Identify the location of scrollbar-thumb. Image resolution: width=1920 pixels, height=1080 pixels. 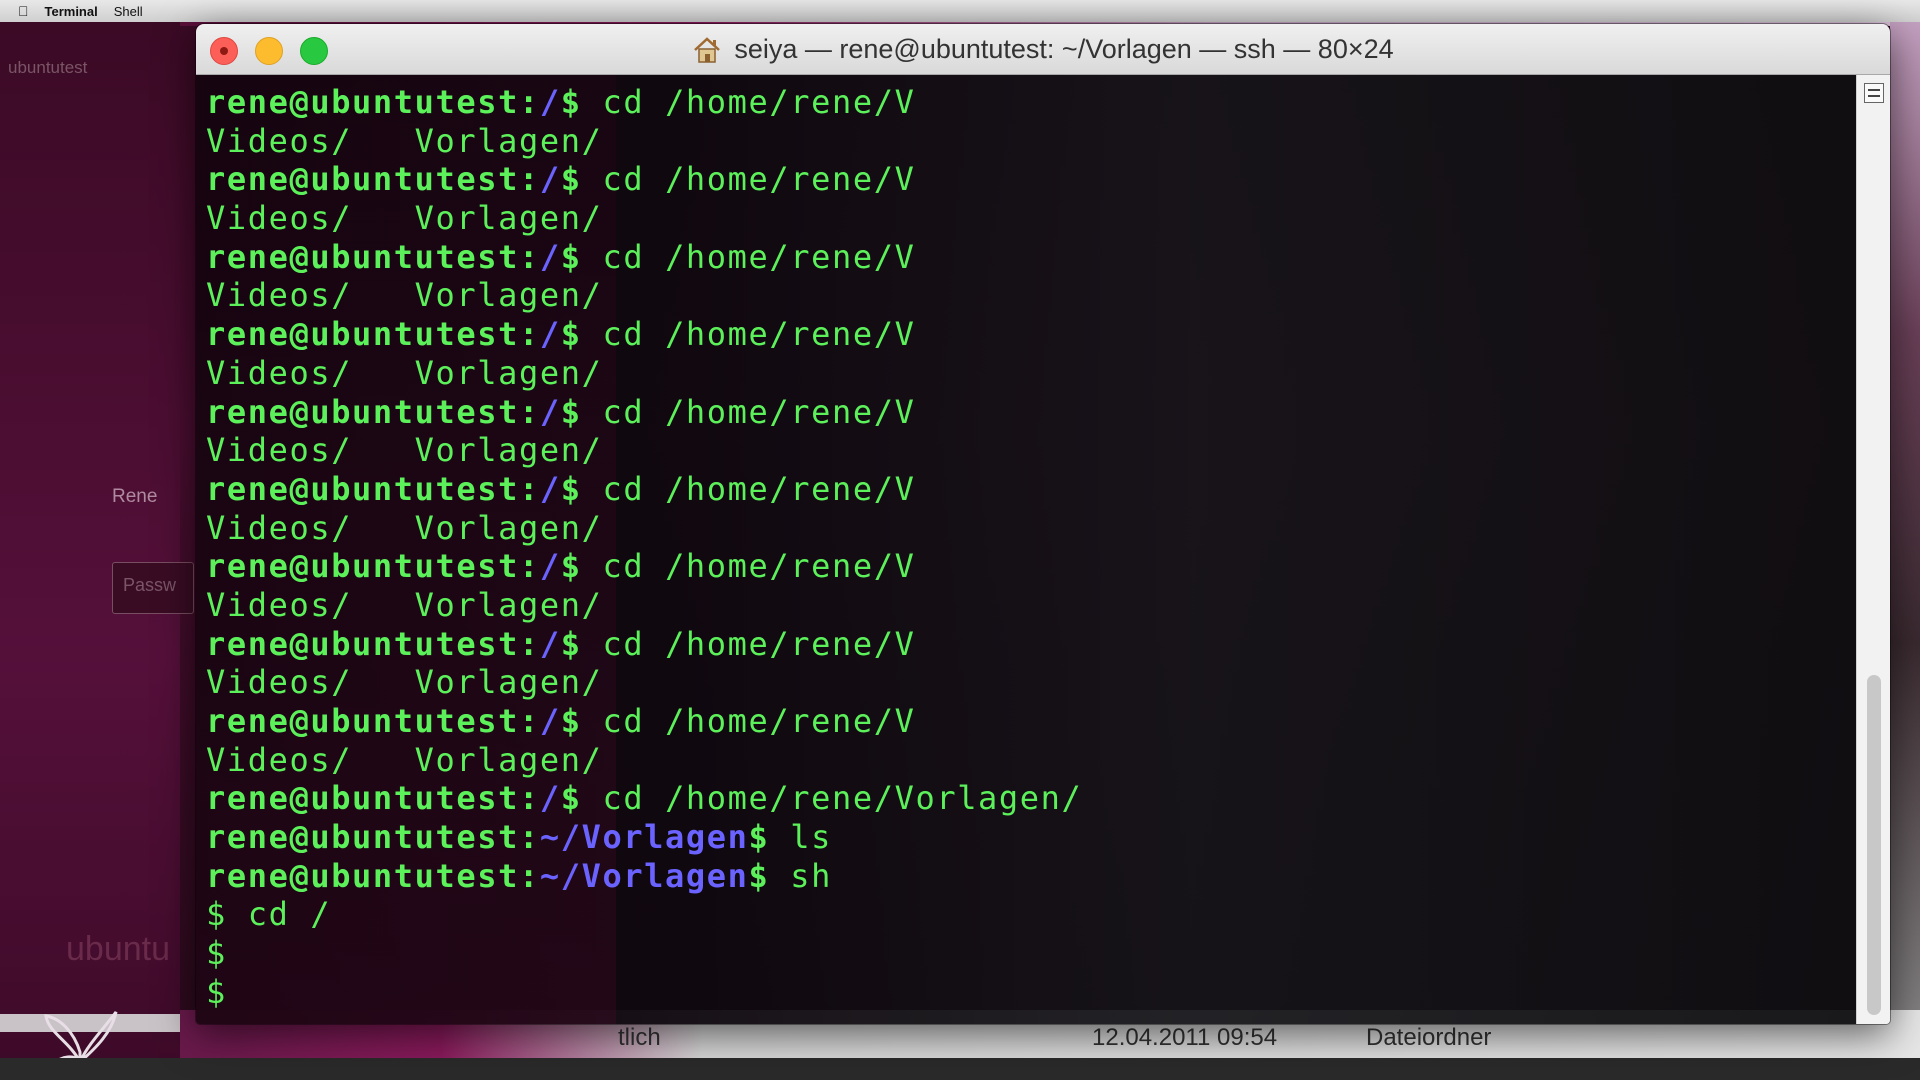
(1874, 845).